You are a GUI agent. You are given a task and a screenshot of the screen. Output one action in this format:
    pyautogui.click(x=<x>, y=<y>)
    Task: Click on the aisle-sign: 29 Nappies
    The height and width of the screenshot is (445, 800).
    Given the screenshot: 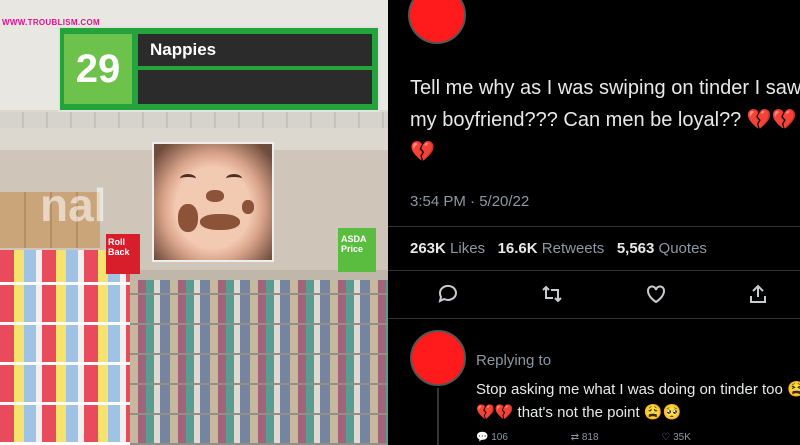 What is the action you would take?
    pyautogui.click(x=219, y=69)
    